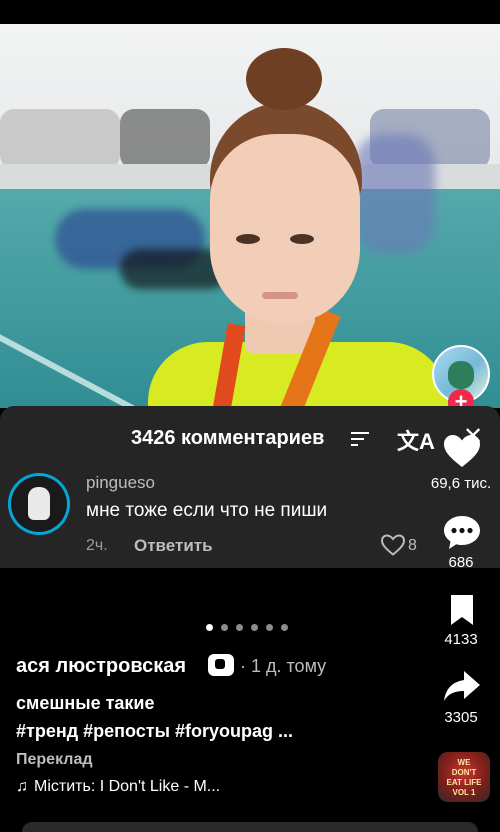 This screenshot has width=500, height=832. I want to click on share-button, so click(462, 688).